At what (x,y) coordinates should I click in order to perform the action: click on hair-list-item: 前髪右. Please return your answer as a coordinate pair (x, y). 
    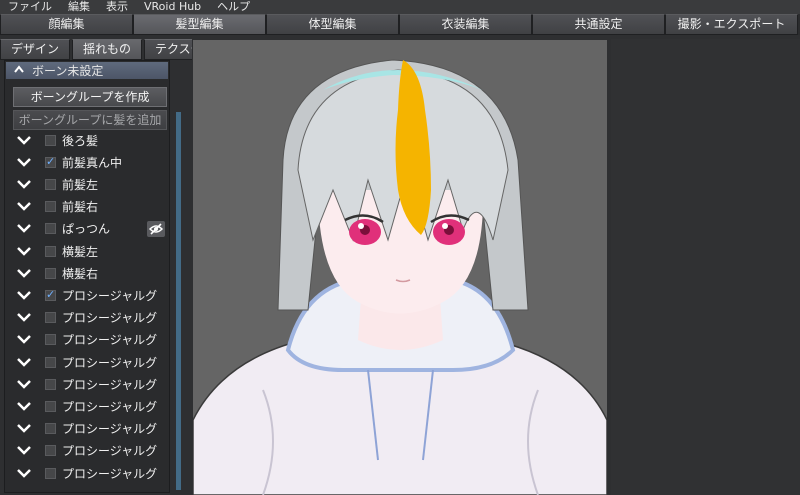
    Looking at the image, I should click on (87, 207).